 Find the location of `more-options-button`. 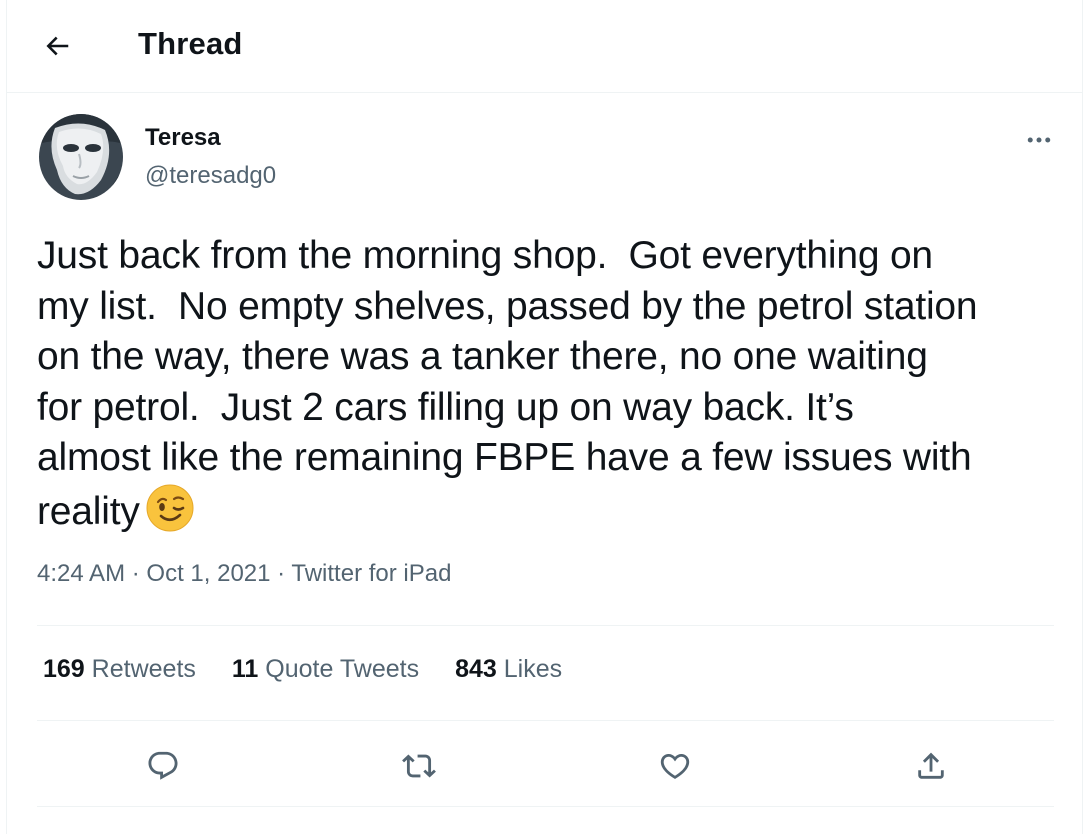

more-options-button is located at coordinates (1039, 140).